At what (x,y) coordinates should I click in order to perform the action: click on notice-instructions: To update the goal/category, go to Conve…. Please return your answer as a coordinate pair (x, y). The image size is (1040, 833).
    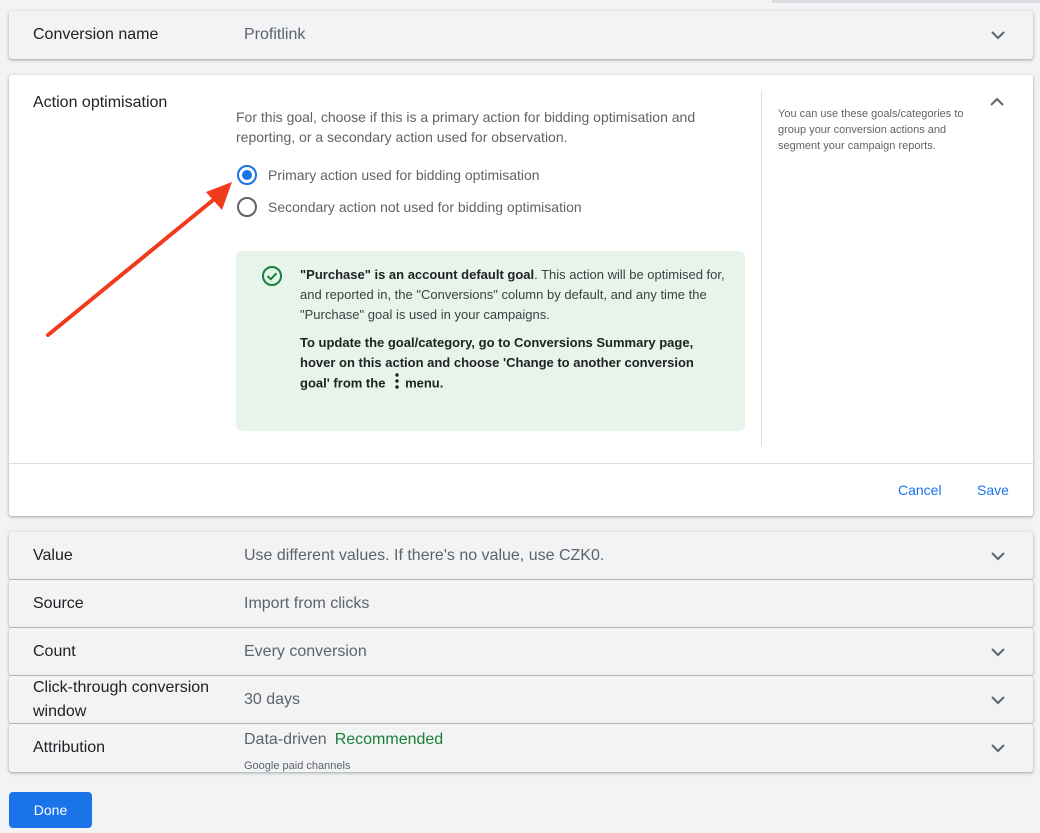
    Looking at the image, I should click on (497, 363).